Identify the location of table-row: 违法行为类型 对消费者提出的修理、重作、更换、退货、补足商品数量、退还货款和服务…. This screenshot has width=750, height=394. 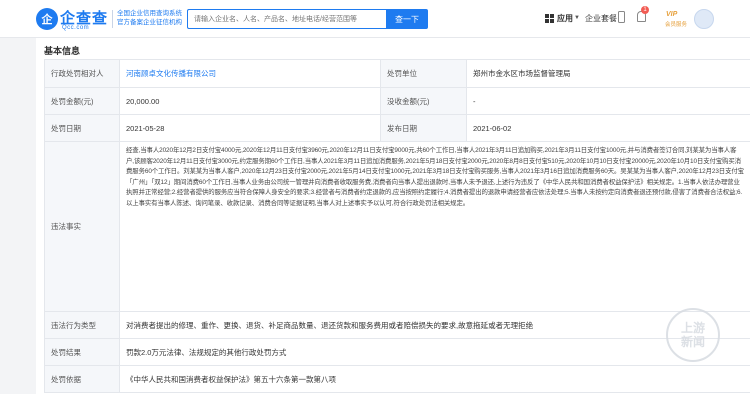
(397, 325).